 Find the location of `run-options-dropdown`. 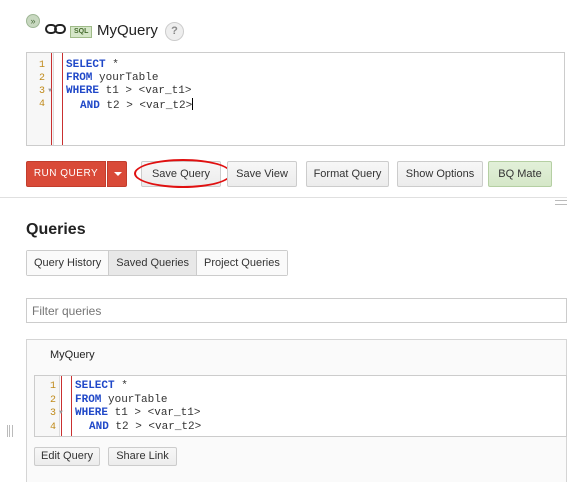

run-options-dropdown is located at coordinates (117, 174).